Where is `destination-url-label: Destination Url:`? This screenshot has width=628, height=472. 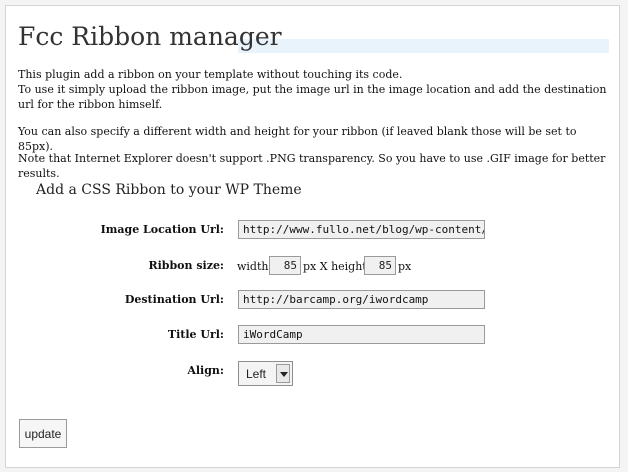
destination-url-label: Destination Url: is located at coordinates (174, 299).